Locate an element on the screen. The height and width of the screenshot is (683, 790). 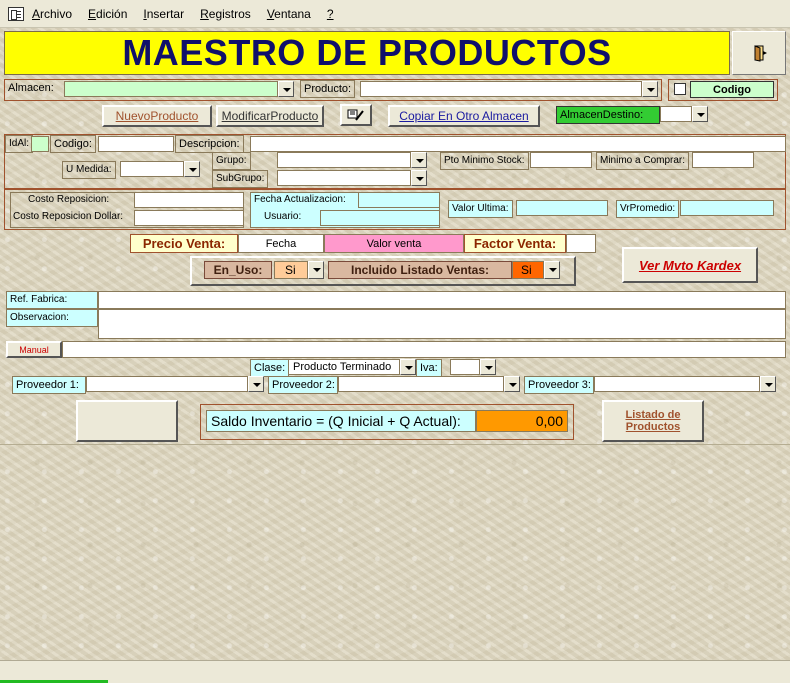
exit-button is located at coordinates (759, 53).